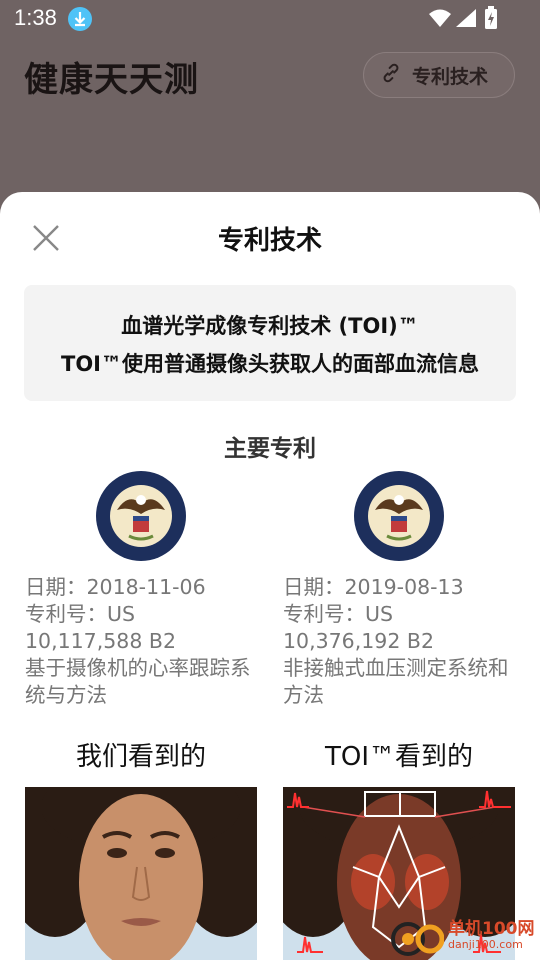 The height and width of the screenshot is (960, 540). Describe the element at coordinates (138, 681) in the screenshot. I see `patent-description: 基于摄像机的心率跟踪系统与方法` at that location.